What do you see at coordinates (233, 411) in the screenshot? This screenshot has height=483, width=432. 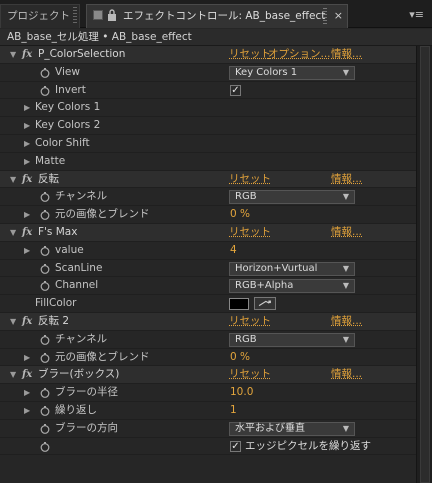 I see `scrubbable-value: 1` at bounding box center [233, 411].